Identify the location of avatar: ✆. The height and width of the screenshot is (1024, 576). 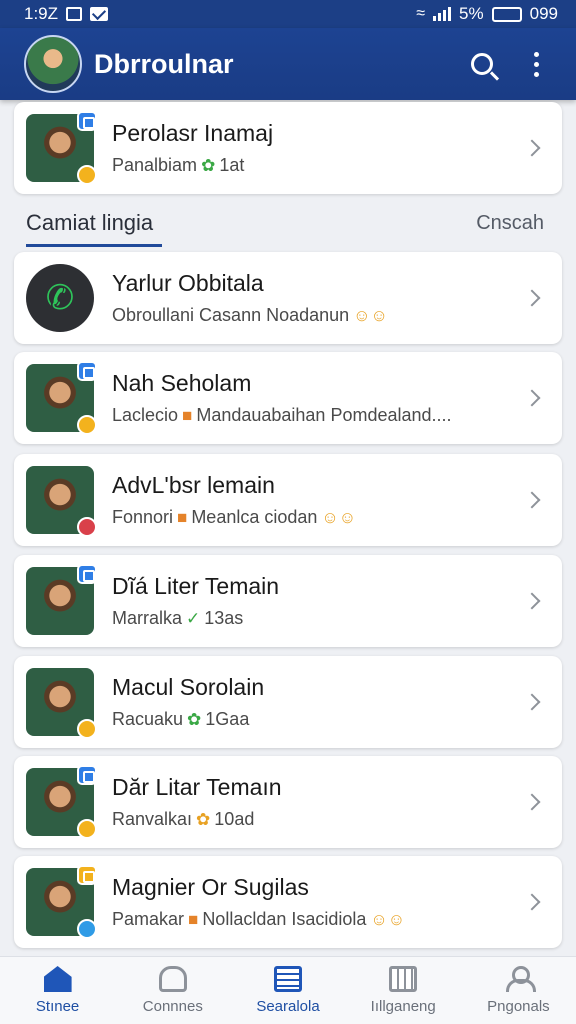
(60, 298).